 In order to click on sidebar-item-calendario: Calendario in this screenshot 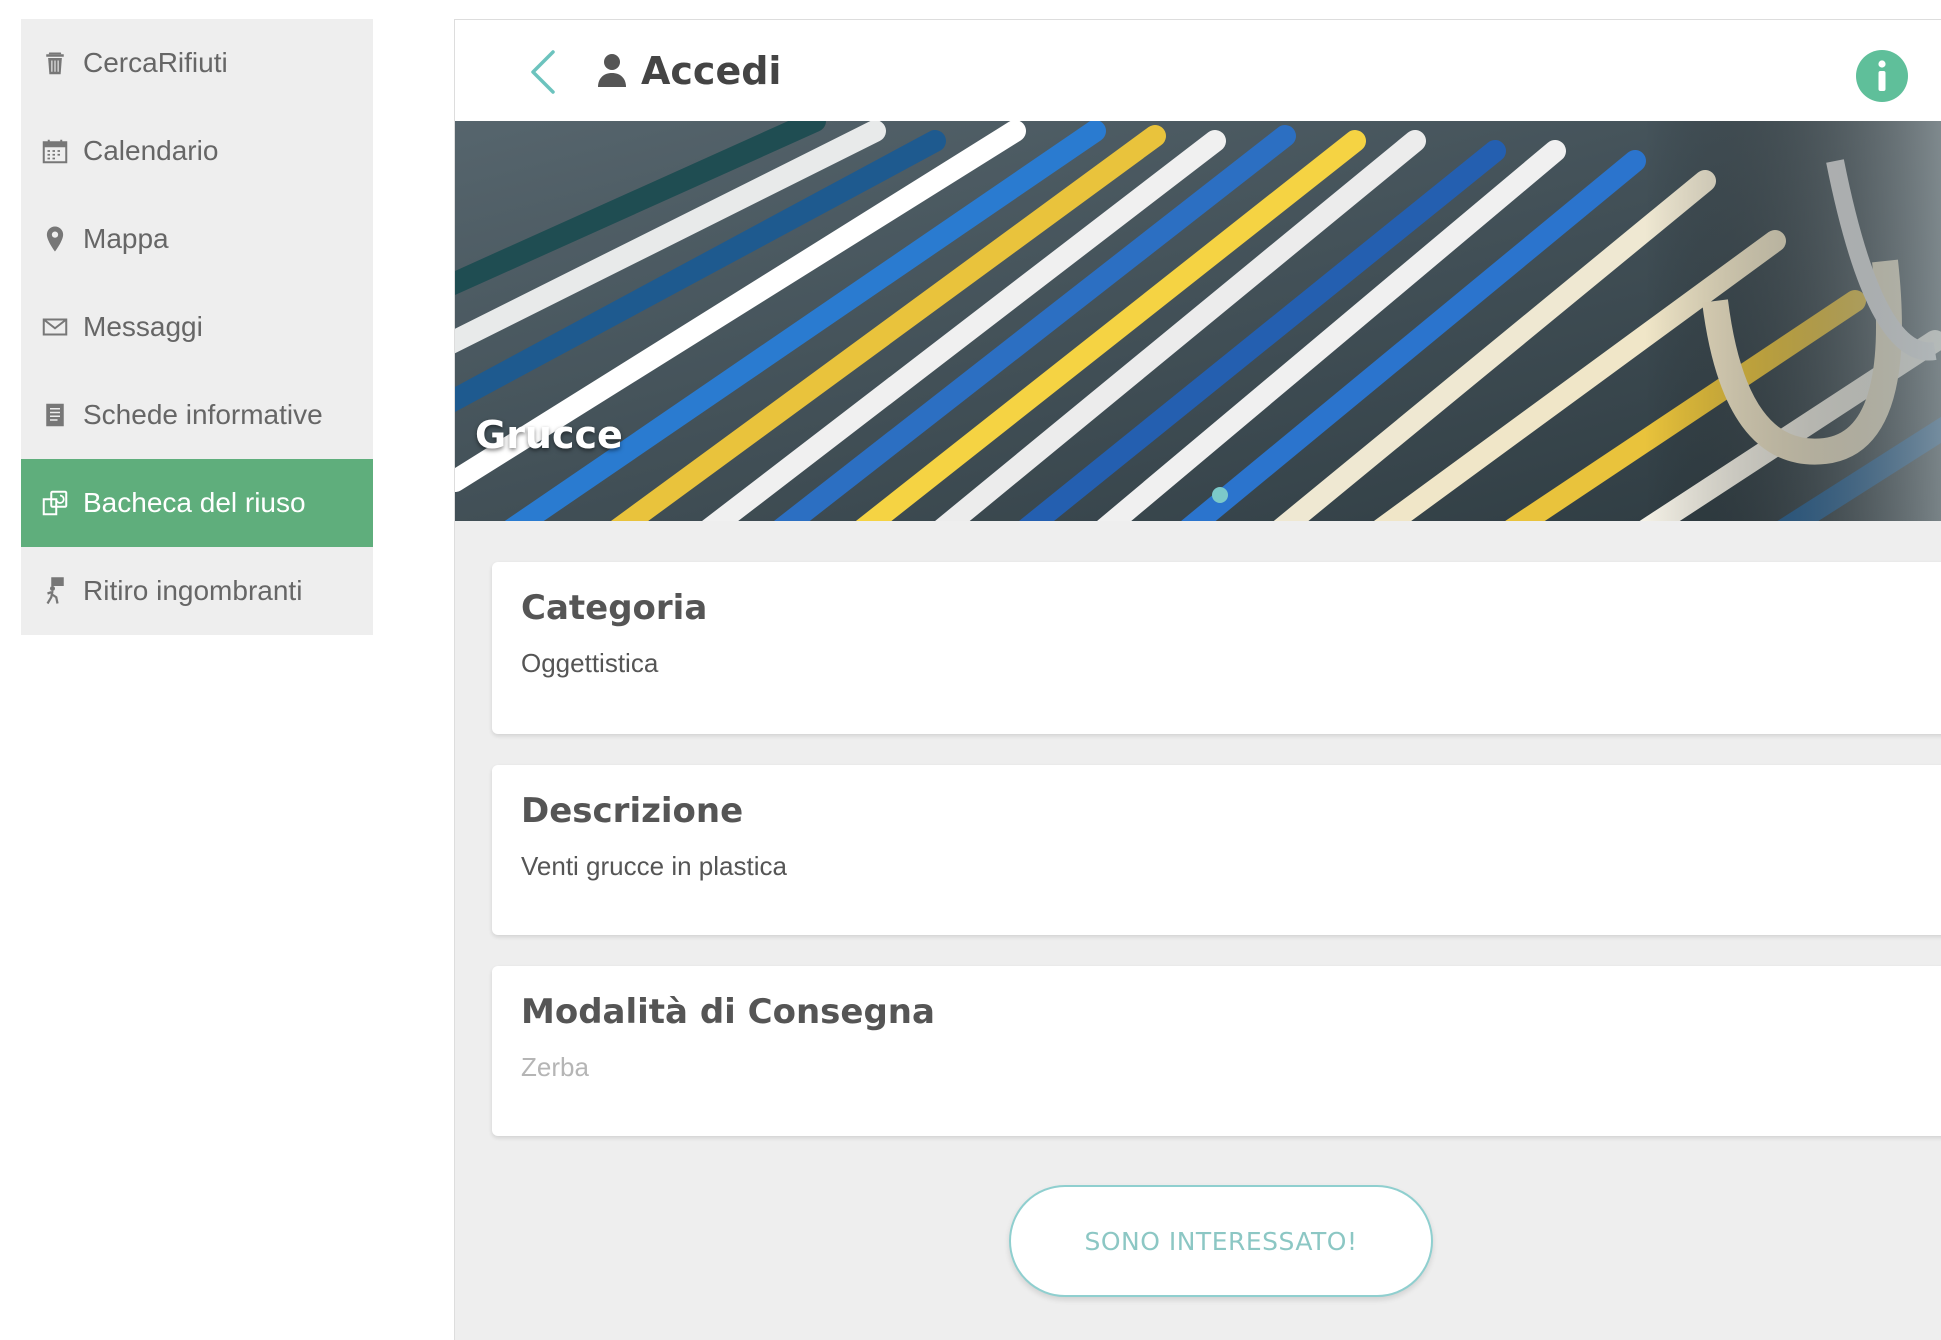, I will do `click(197, 151)`.